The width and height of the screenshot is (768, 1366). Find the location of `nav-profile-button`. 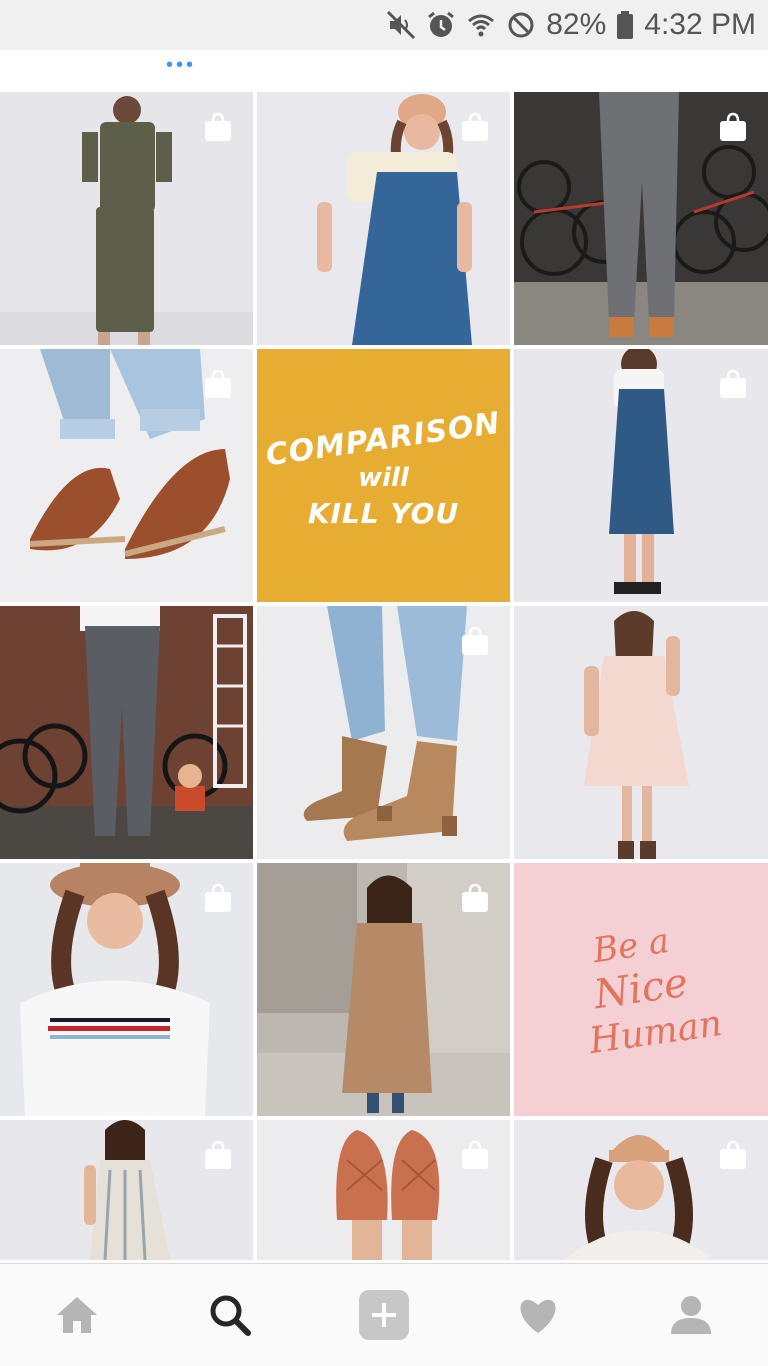

nav-profile-button is located at coordinates (691, 1315).